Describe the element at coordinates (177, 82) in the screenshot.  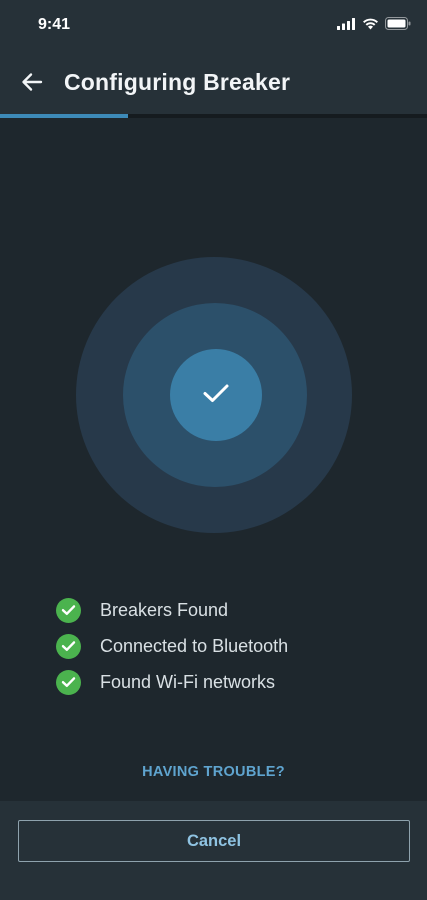
I see `page-title: Configuring Breaker` at that location.